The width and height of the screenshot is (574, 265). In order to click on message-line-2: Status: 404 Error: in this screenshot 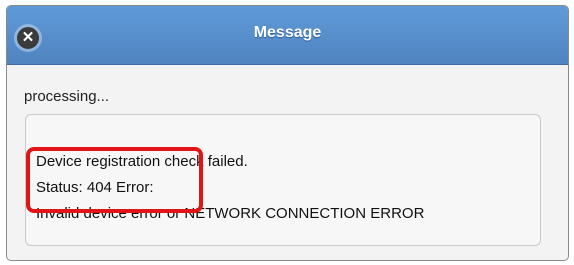, I will do `click(95, 187)`.